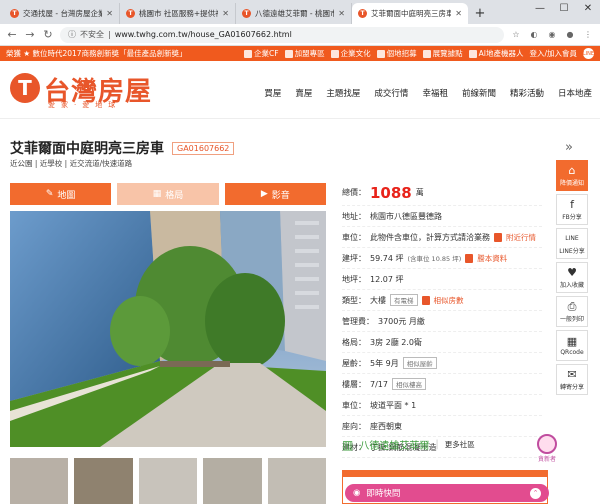 This screenshot has width=600, height=504. What do you see at coordinates (85, 105) in the screenshot?
I see `logo-slogan: 愛家·愛地球` at bounding box center [85, 105].